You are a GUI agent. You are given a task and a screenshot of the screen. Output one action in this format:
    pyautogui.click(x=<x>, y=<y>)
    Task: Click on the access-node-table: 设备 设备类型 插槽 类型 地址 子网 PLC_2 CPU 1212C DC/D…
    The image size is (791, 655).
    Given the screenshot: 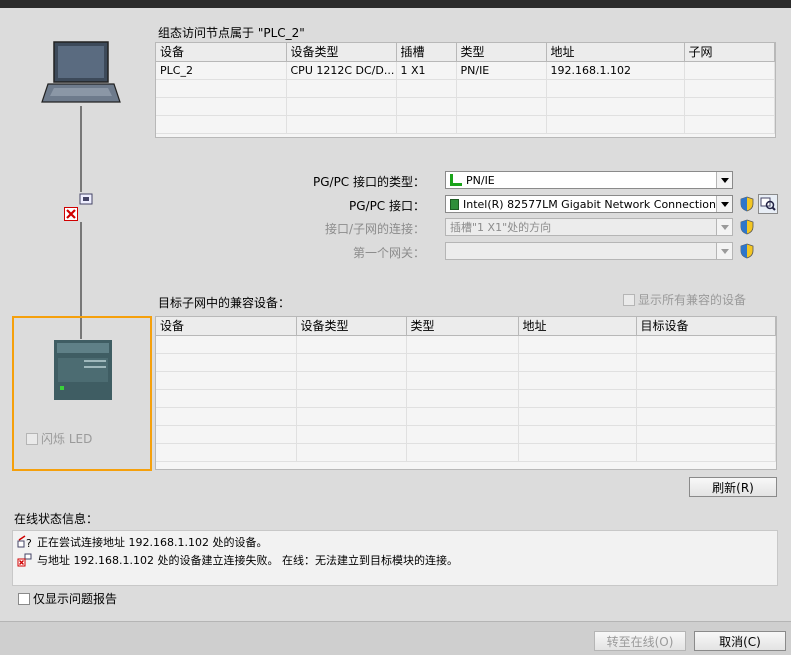 What is the action you would take?
    pyautogui.click(x=465, y=90)
    